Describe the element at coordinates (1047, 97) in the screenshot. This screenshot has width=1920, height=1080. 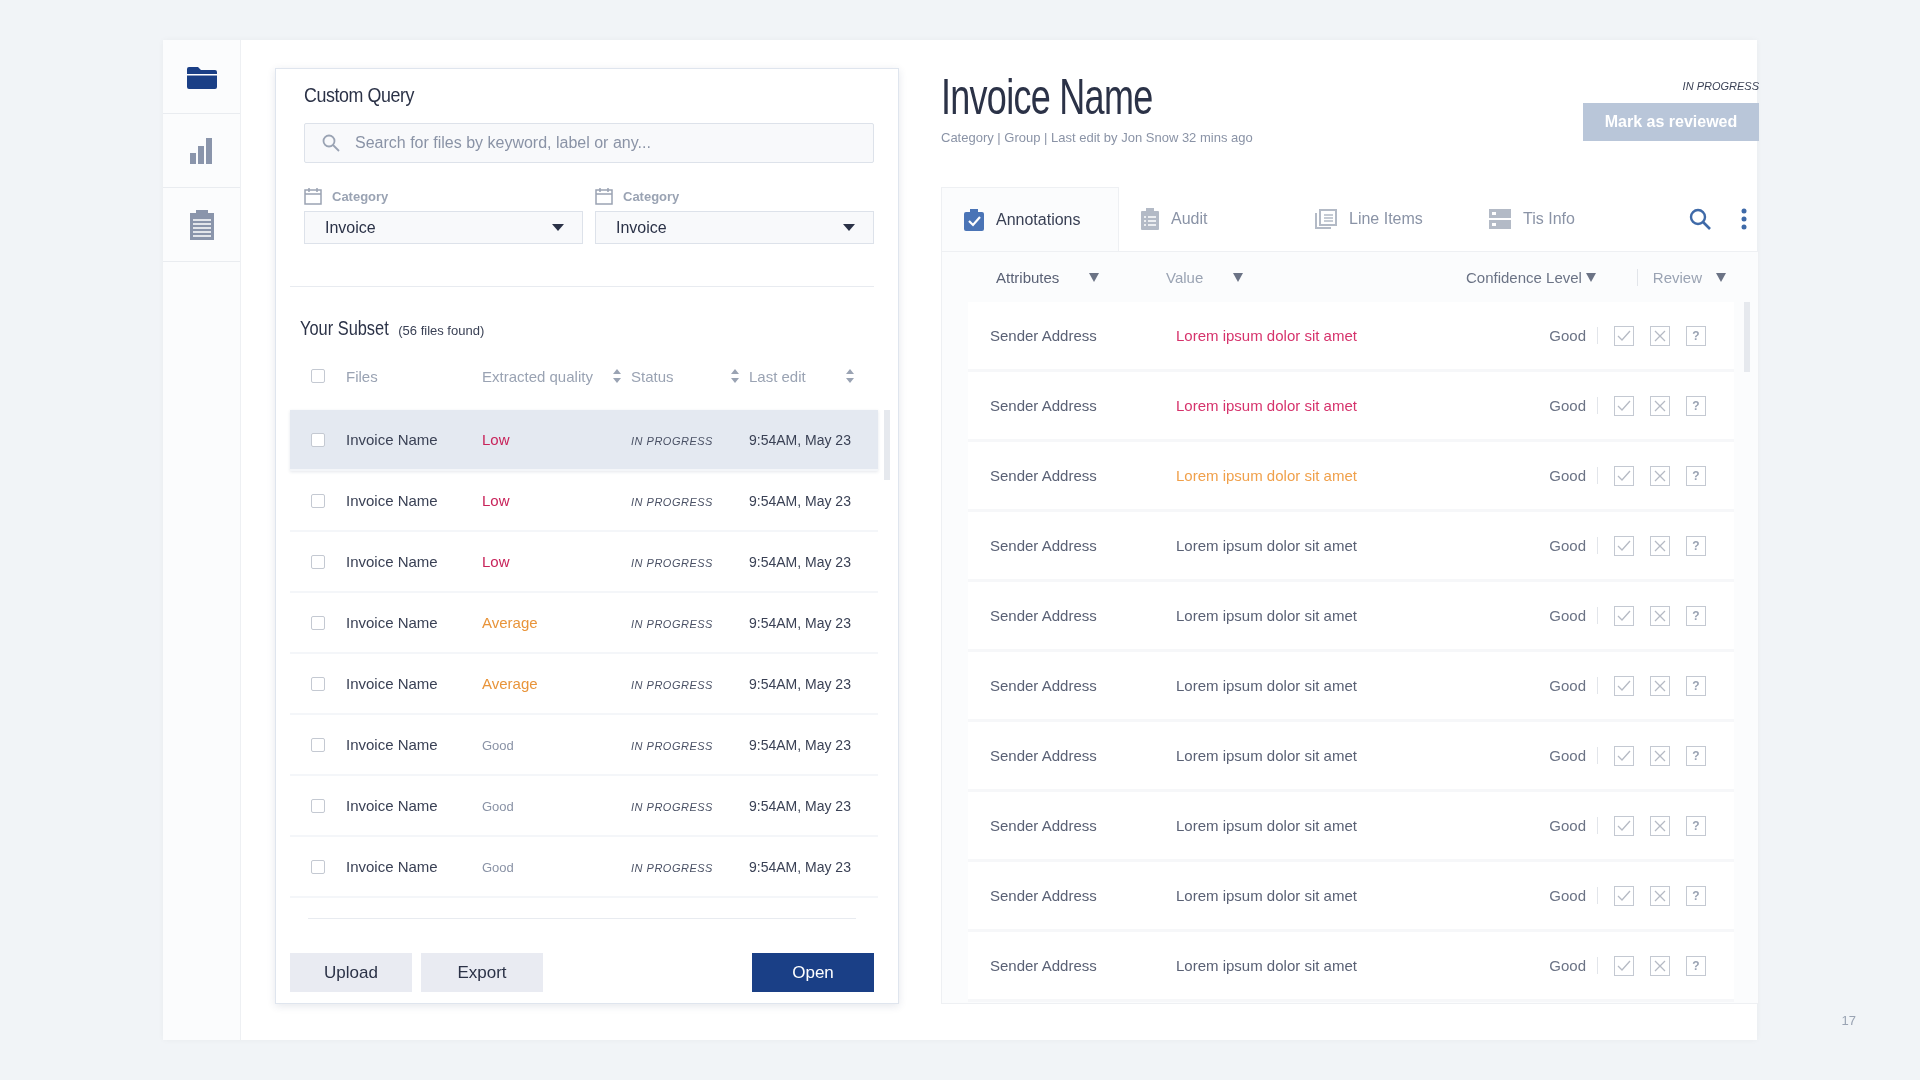
I see `document-title: Invoice Name` at that location.